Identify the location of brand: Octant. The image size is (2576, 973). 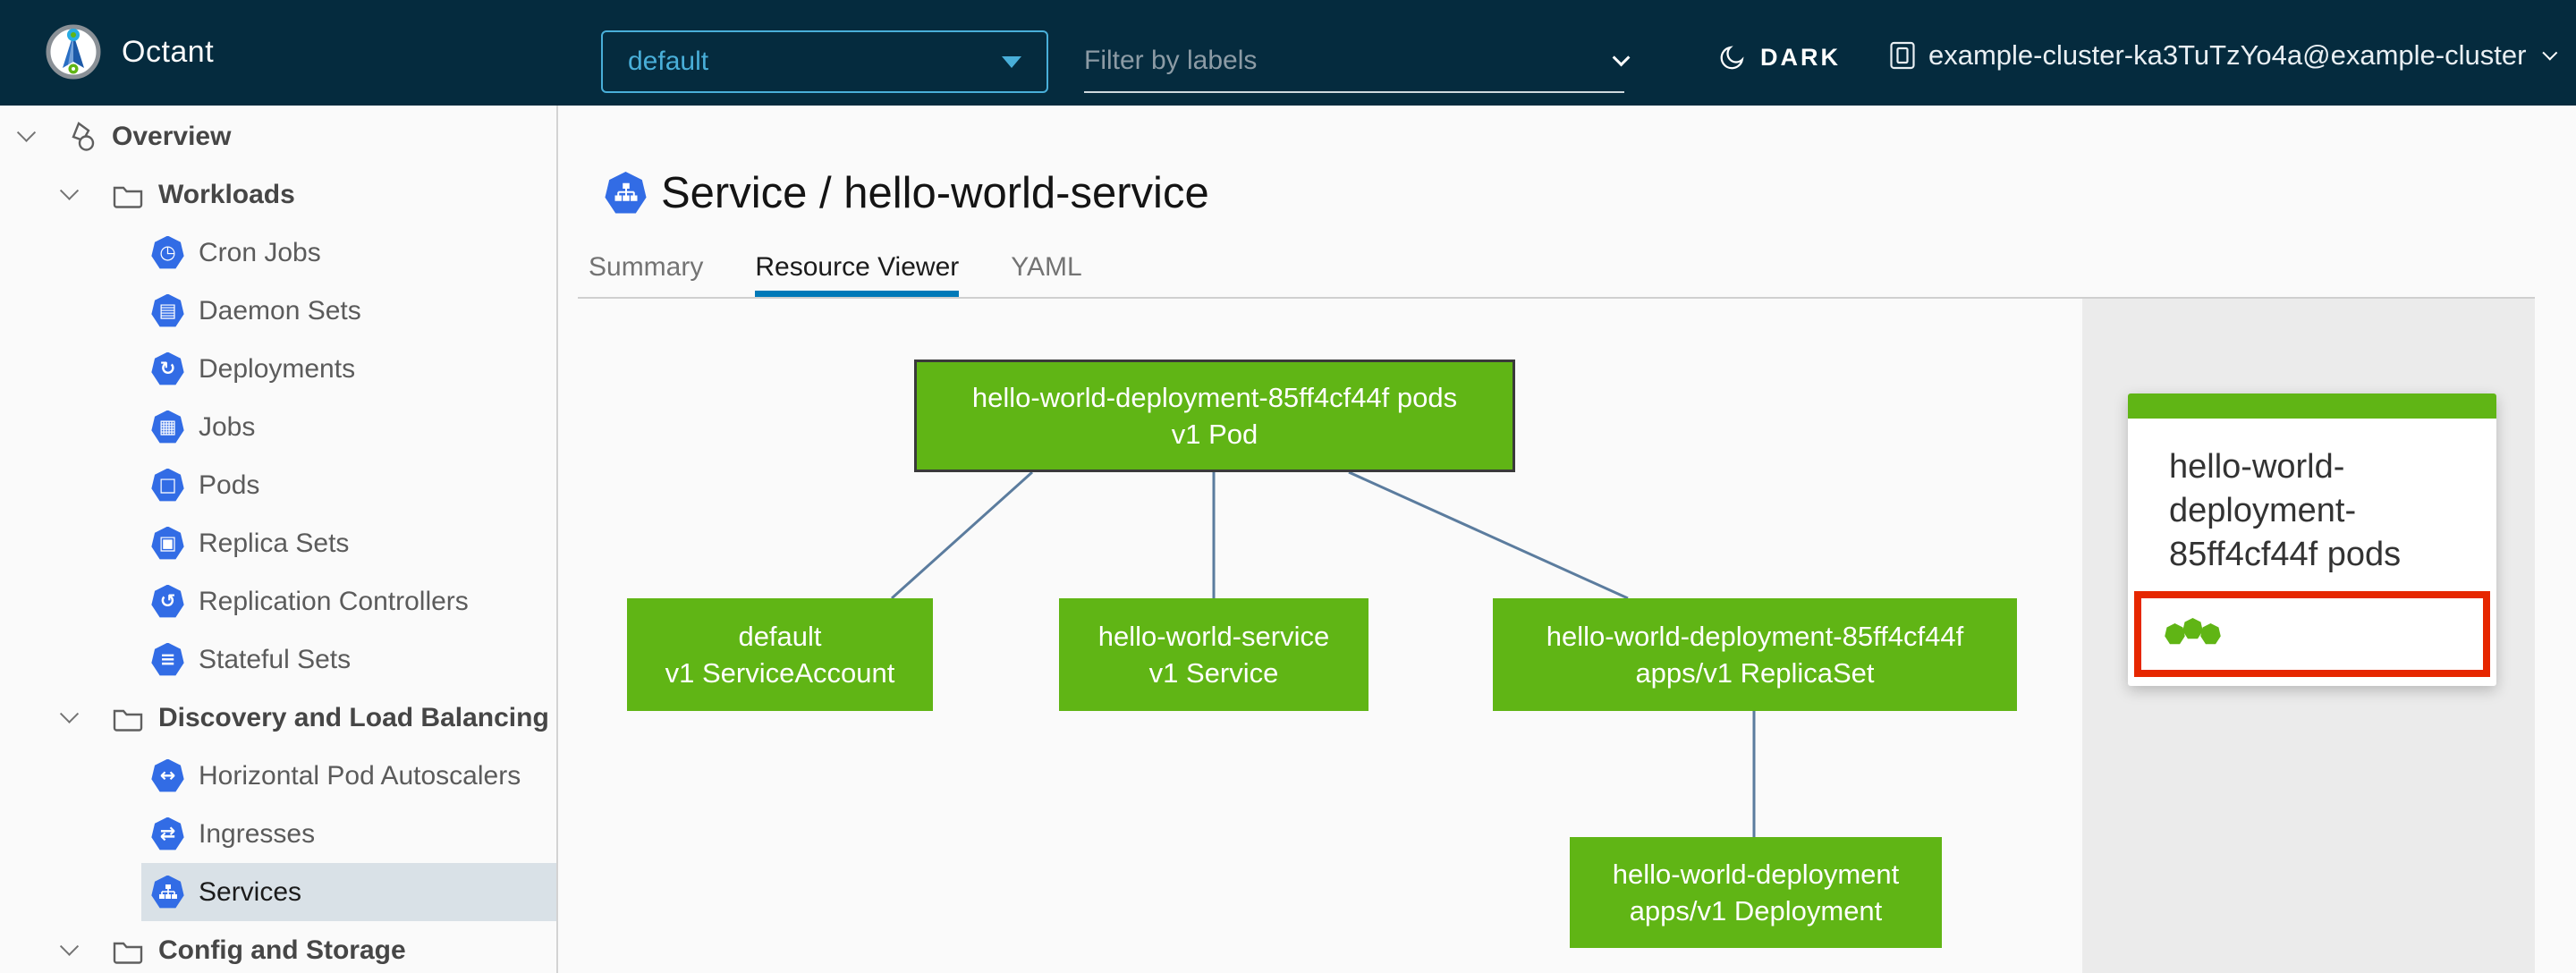
(129, 51).